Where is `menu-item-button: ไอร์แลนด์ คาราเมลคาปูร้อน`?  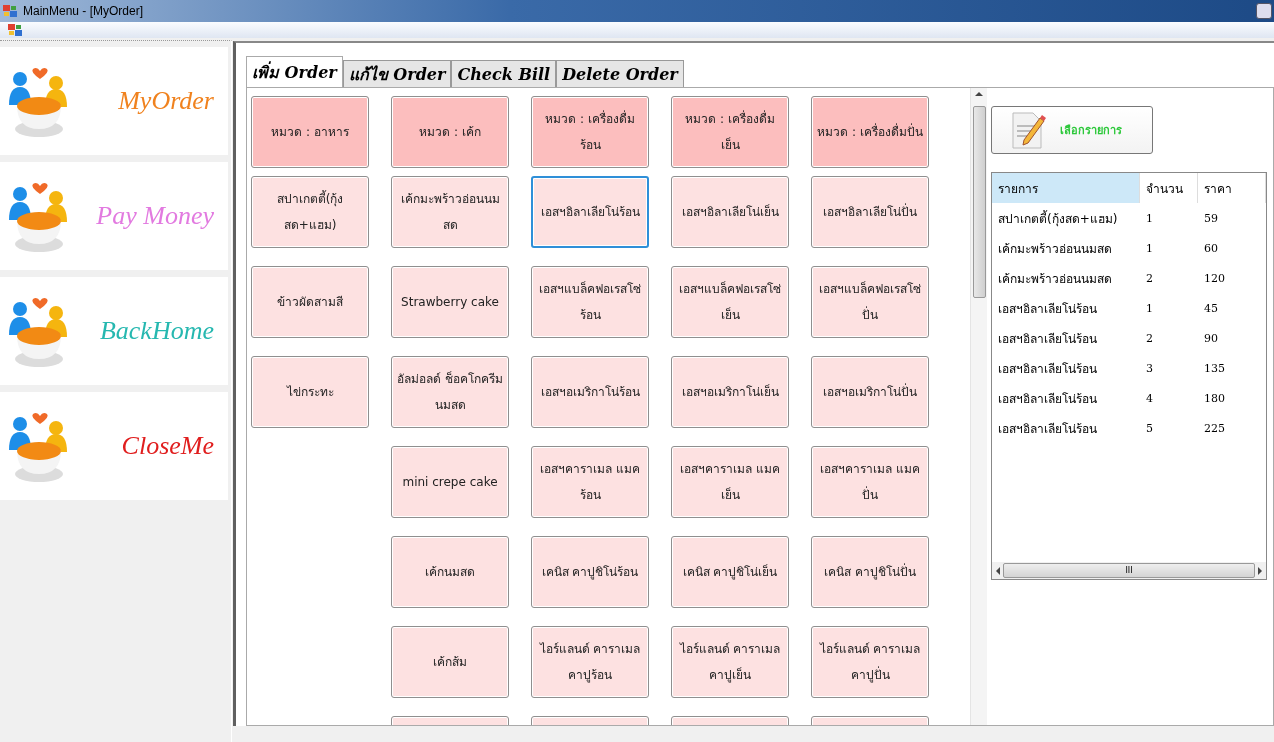 menu-item-button: ไอร์แลนด์ คาราเมลคาปูร้อน is located at coordinates (590, 662).